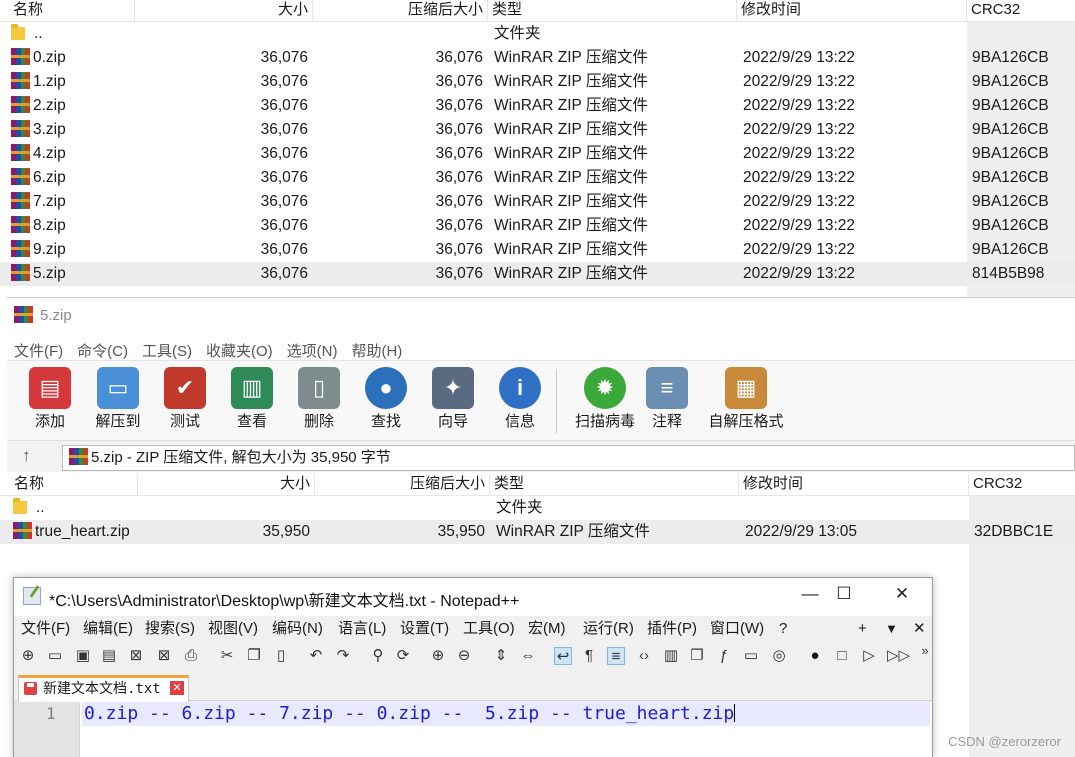 This screenshot has height=757, width=1075. I want to click on toolbar-button-9: ≡ 注释, so click(667, 399).